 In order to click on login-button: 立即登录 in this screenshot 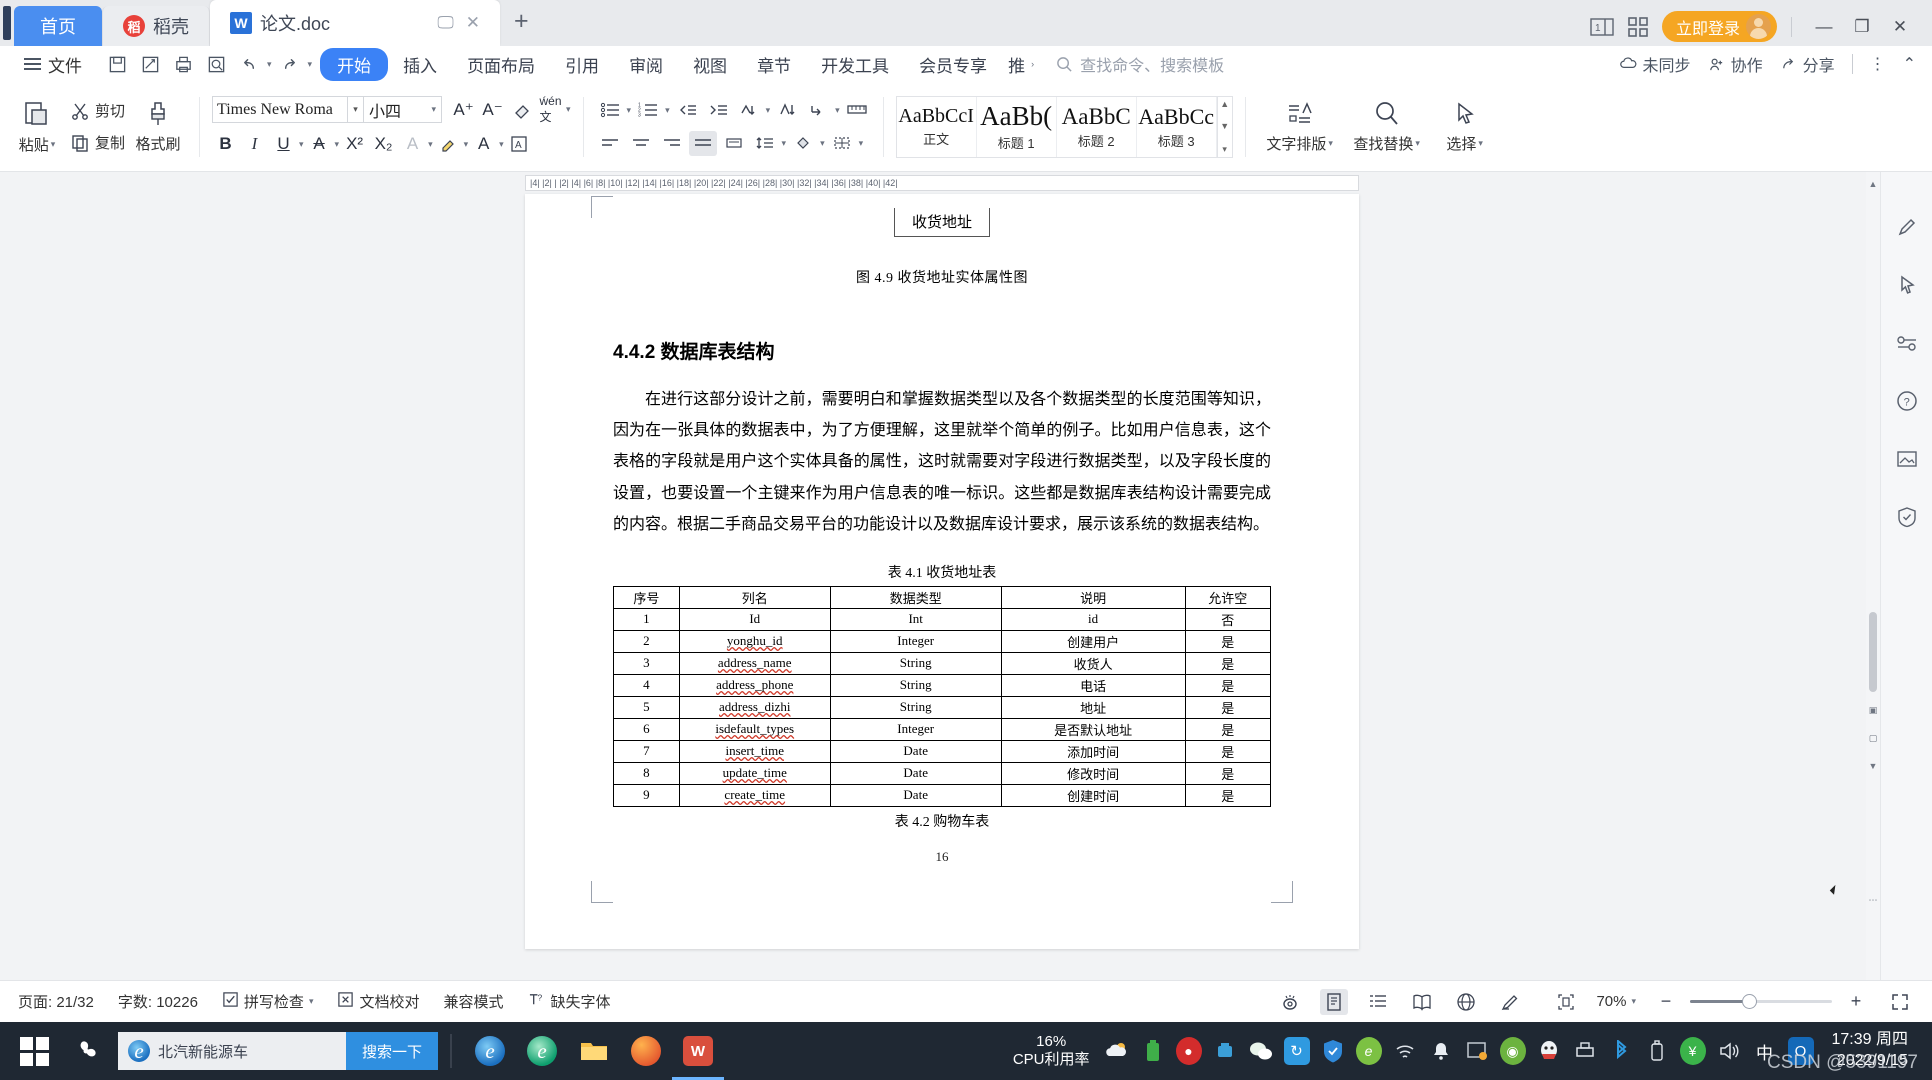, I will do `click(1719, 26)`.